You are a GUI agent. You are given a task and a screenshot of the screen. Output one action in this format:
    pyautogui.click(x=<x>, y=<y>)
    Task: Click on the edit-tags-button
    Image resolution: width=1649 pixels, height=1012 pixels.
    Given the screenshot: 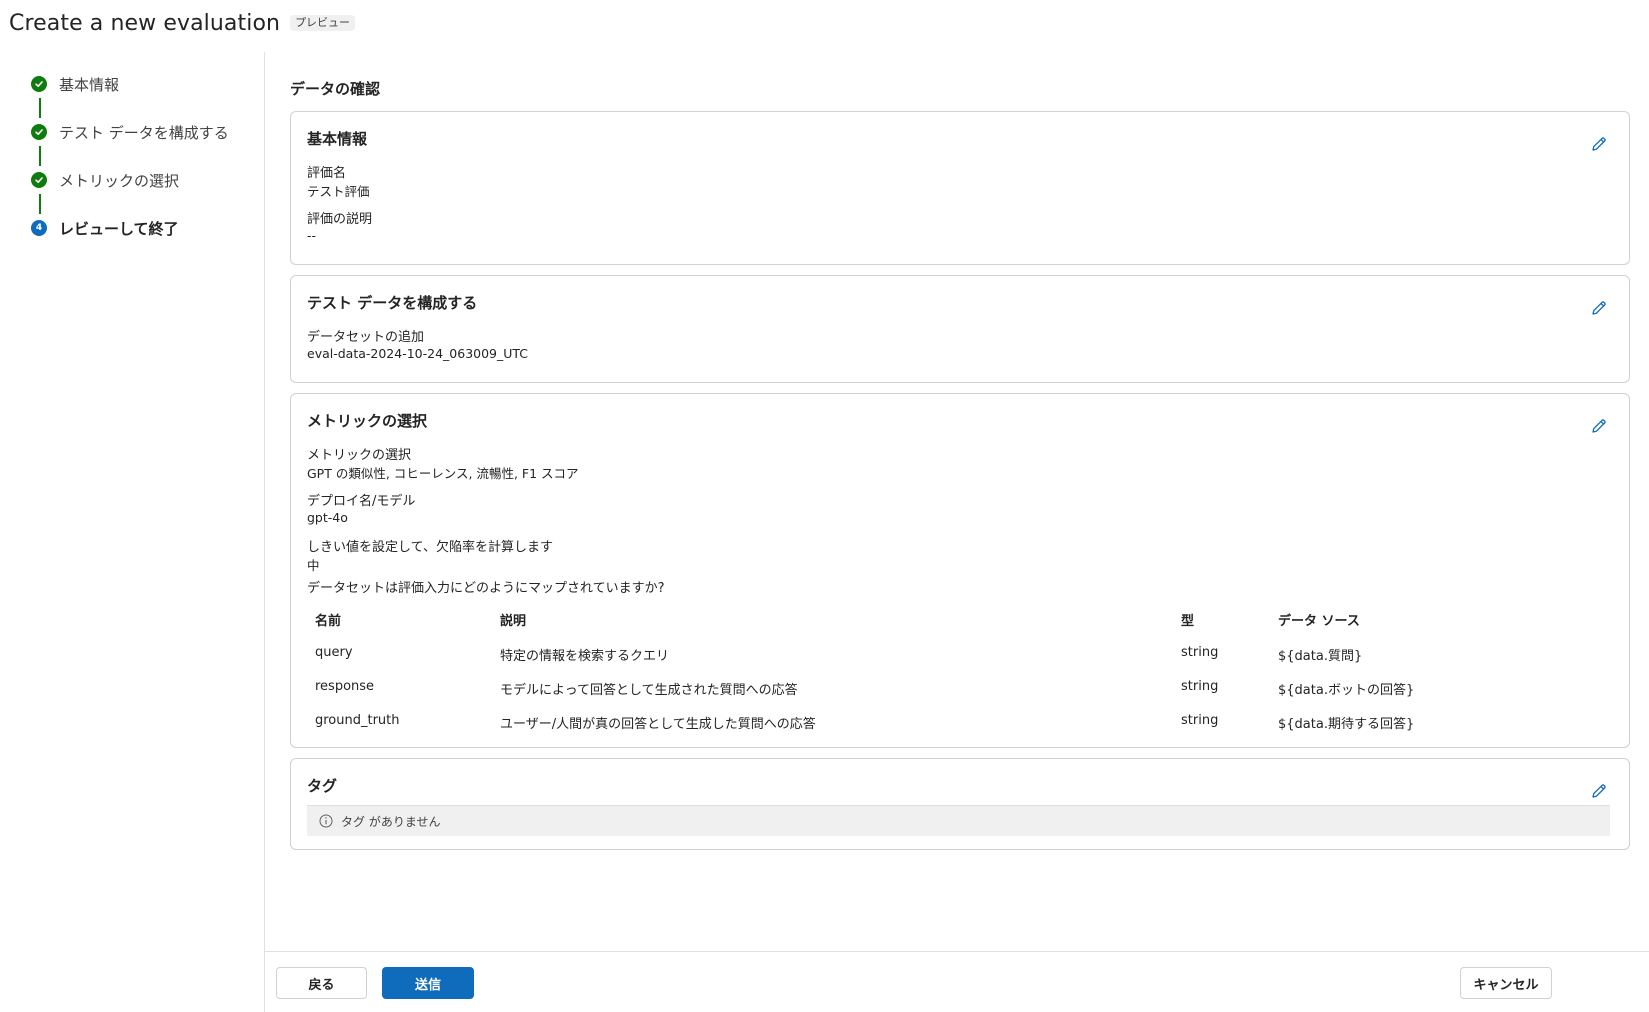 What is the action you would take?
    pyautogui.click(x=1599, y=791)
    